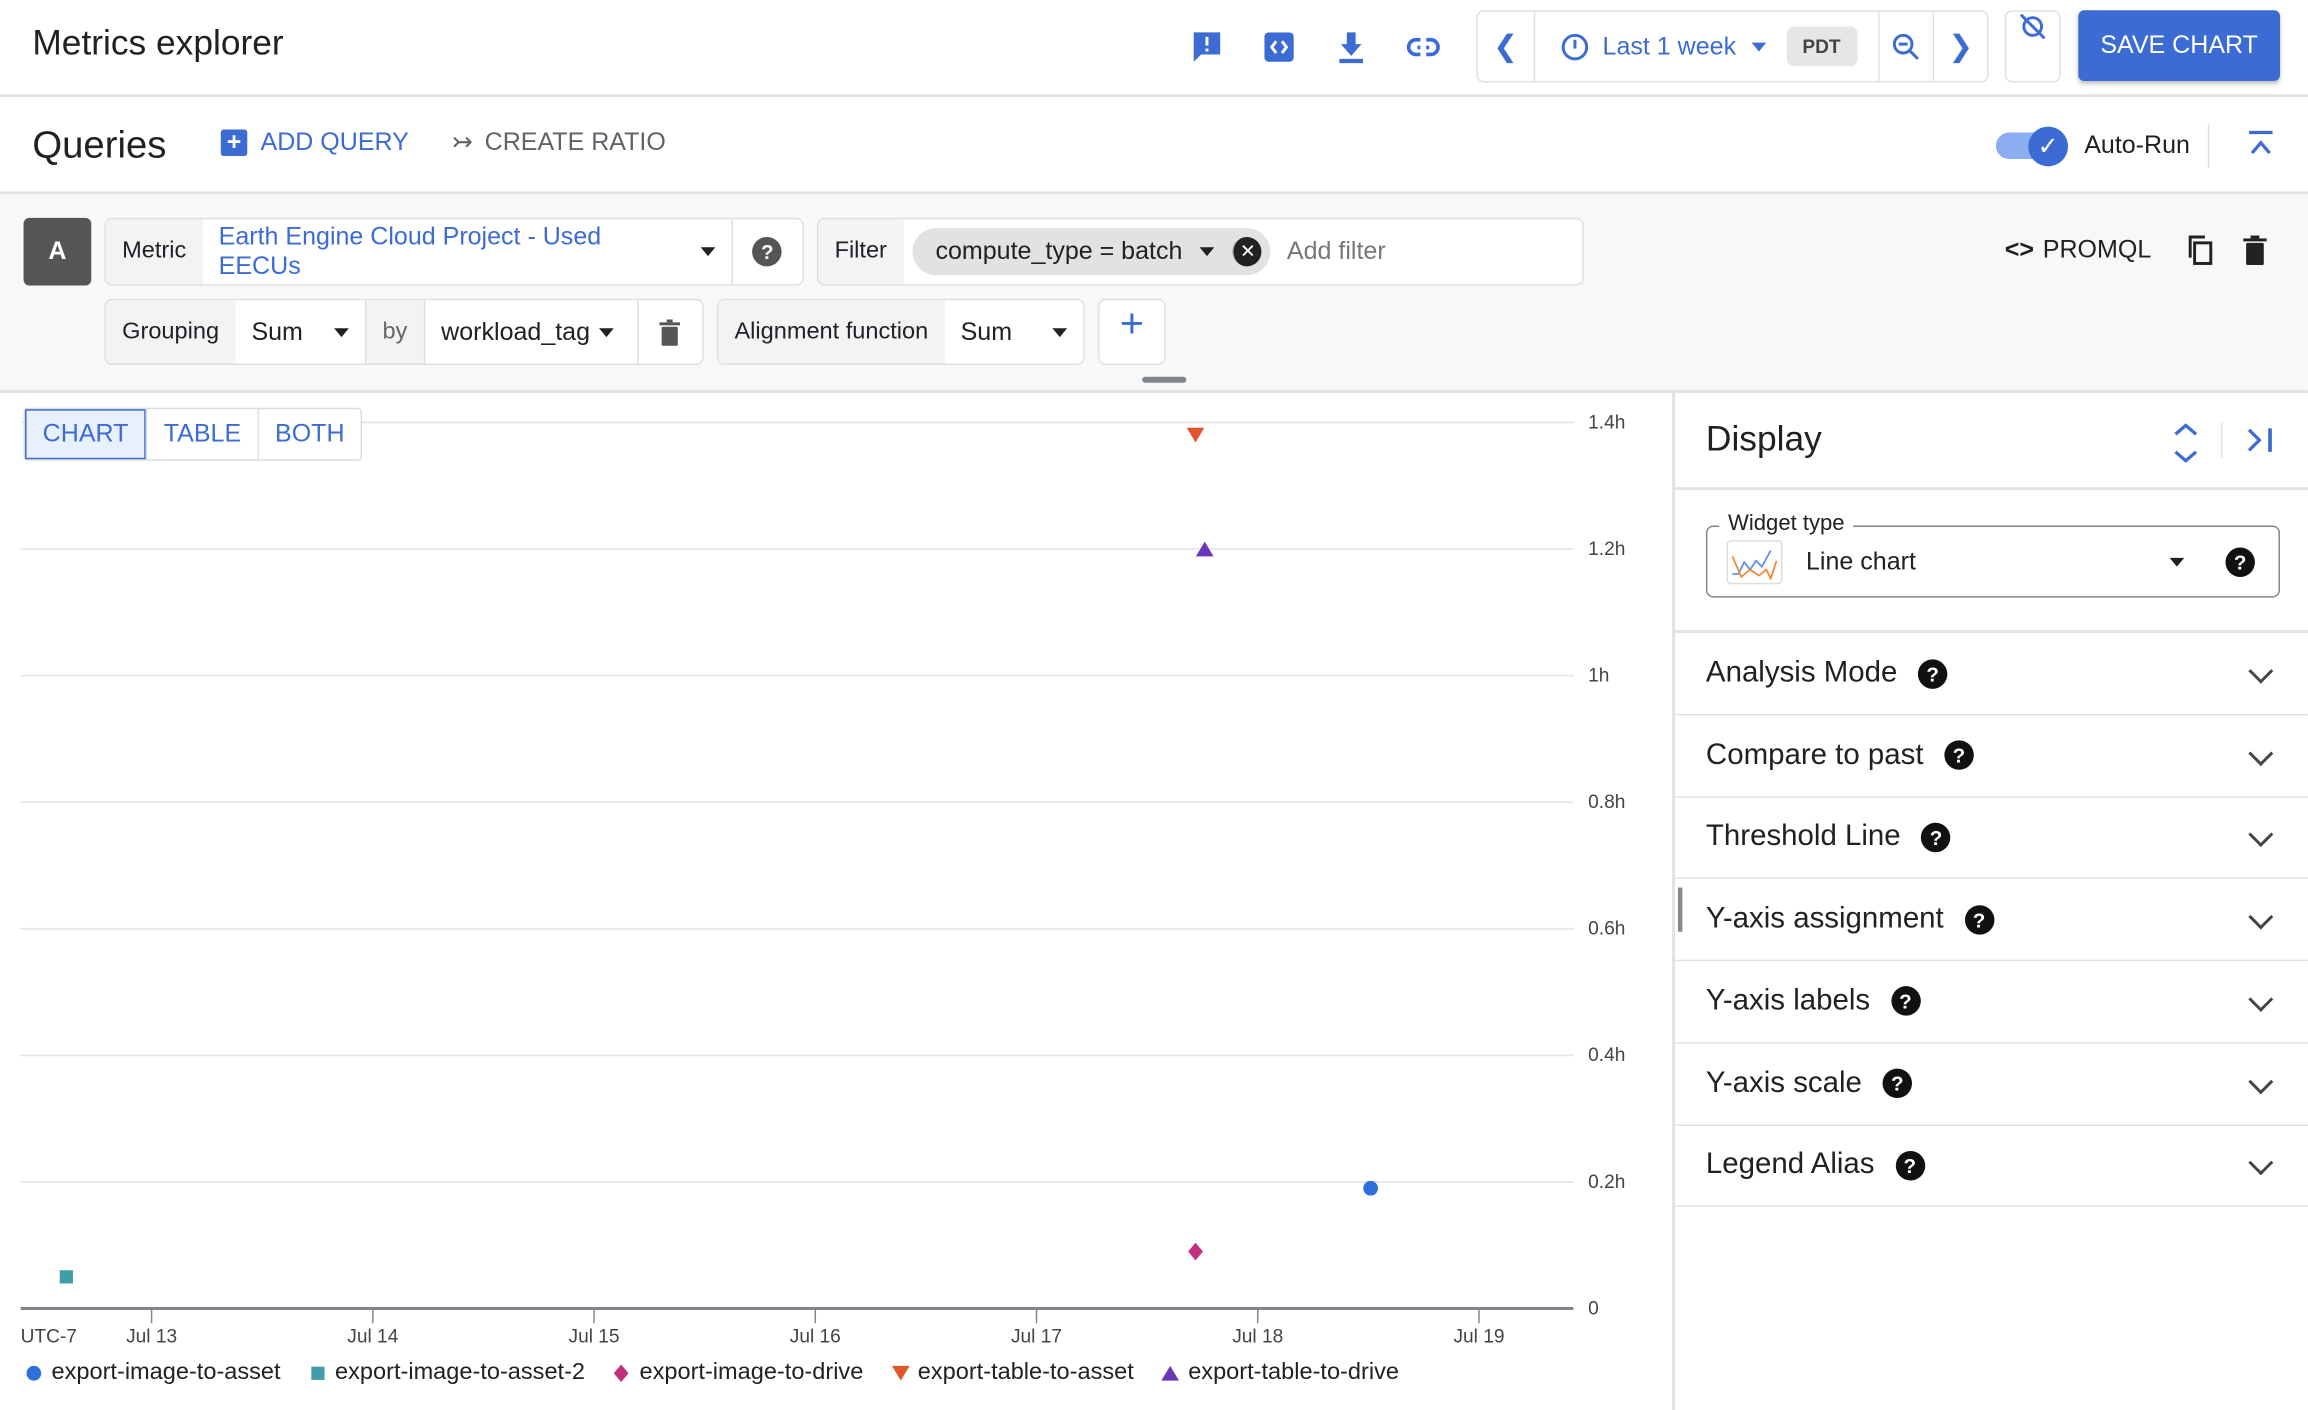 The image size is (2308, 1410). I want to click on legend-label: export-image-to-asset-2, so click(460, 1373).